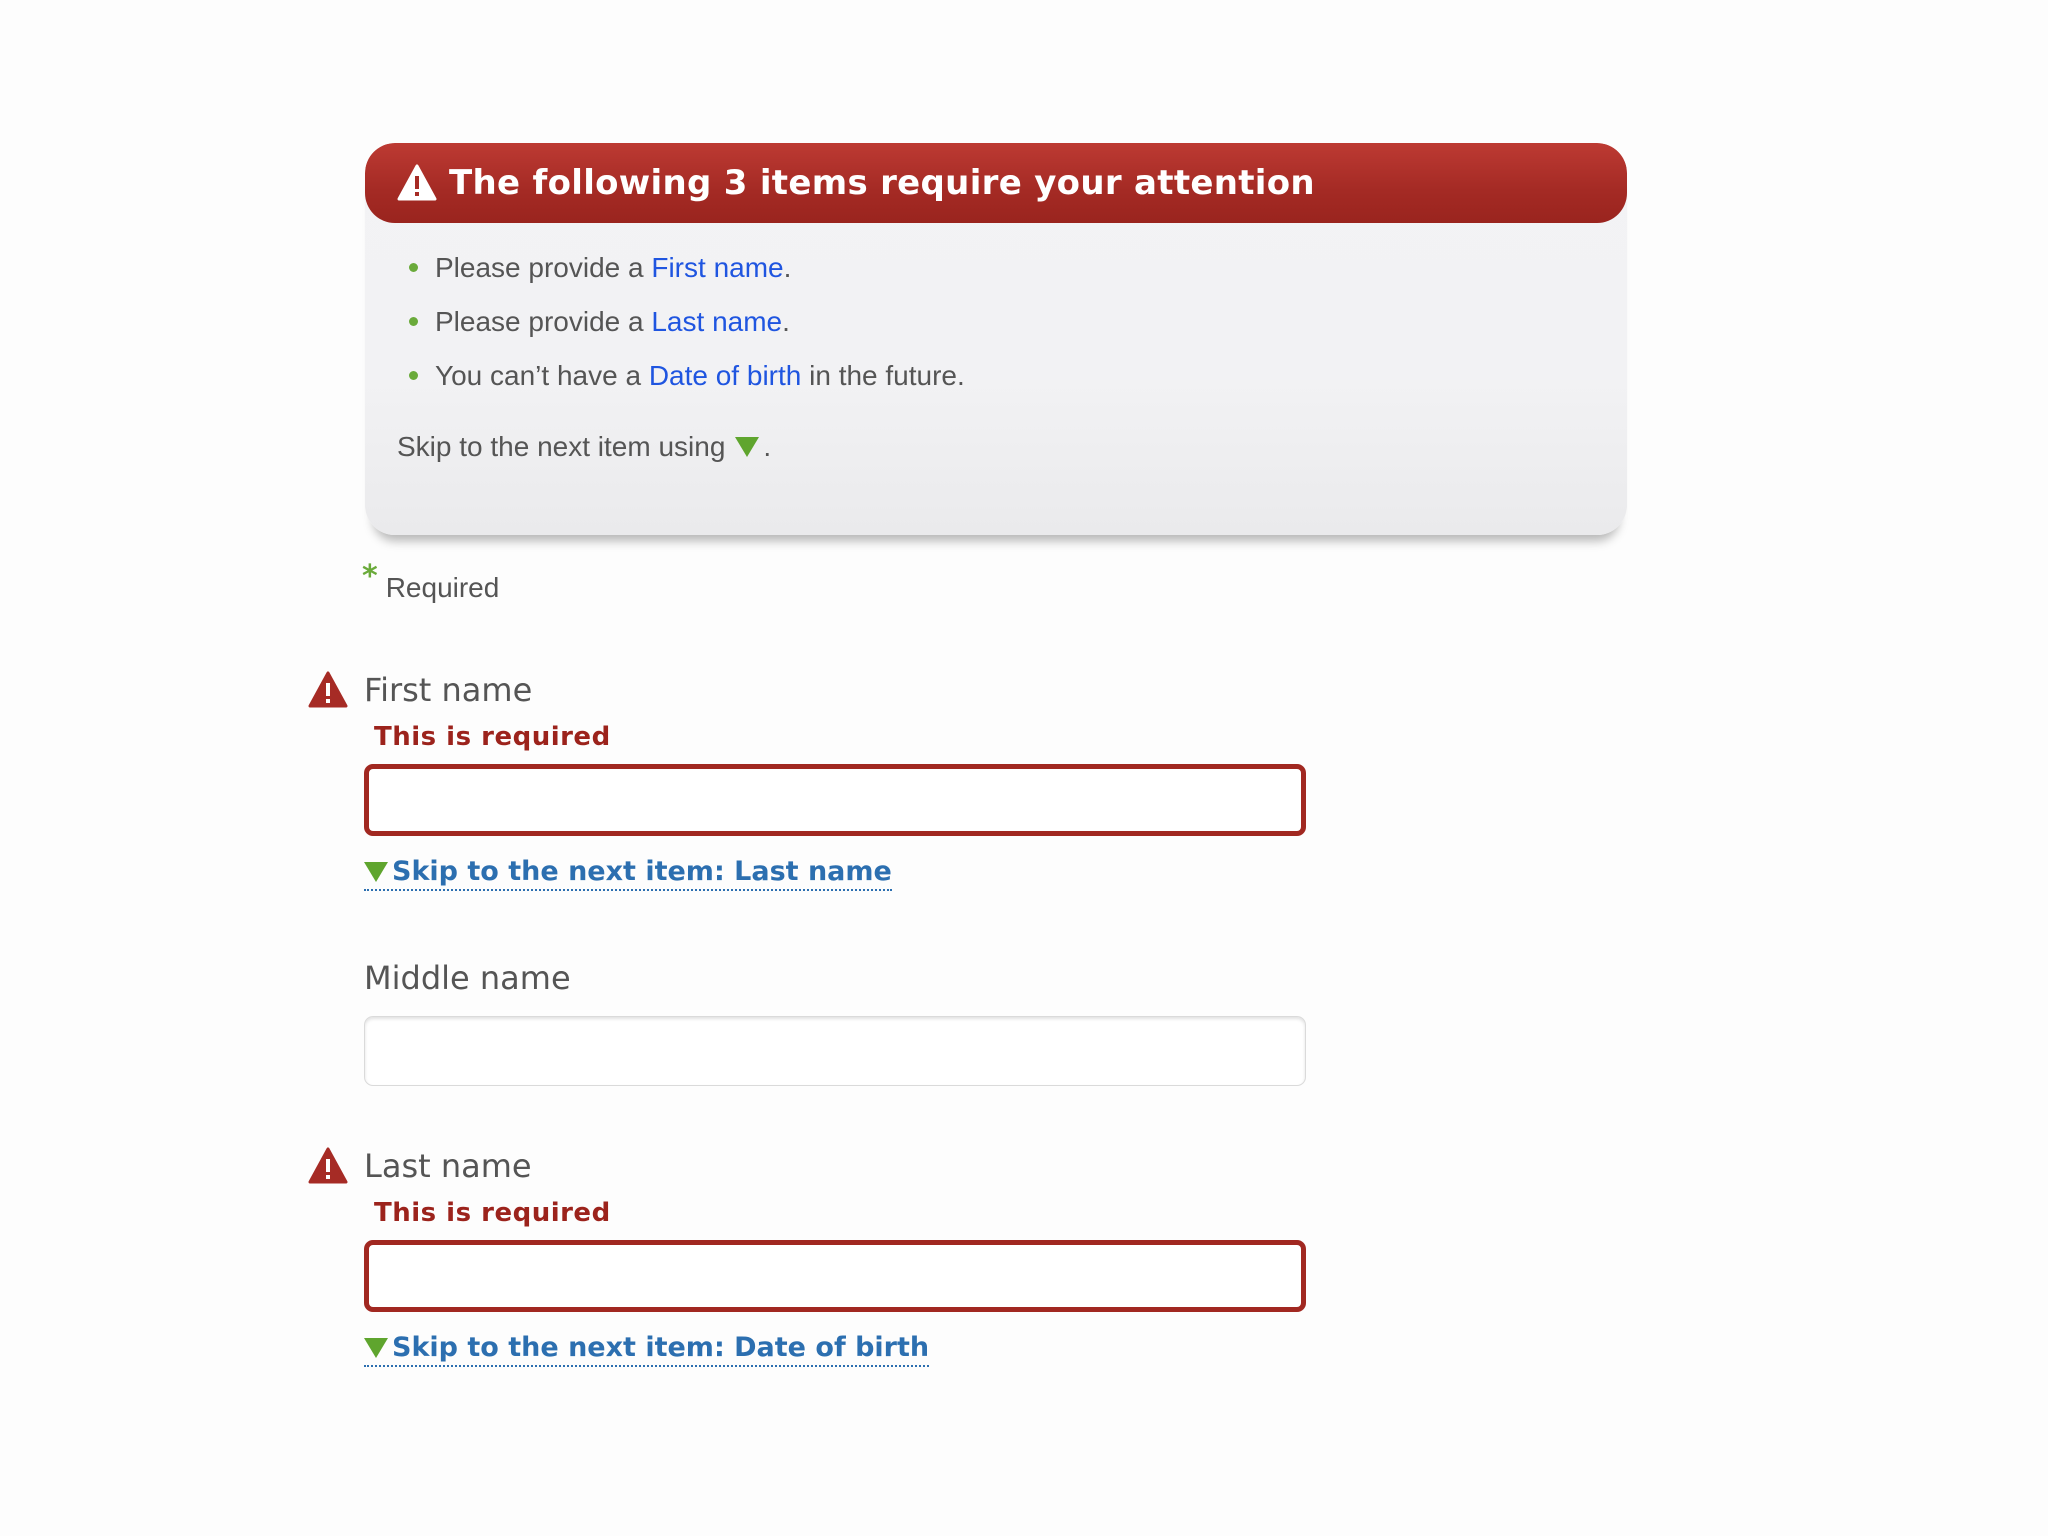  Describe the element at coordinates (725, 375) in the screenshot. I see `error-link-date-of-birth: Date of birth` at that location.